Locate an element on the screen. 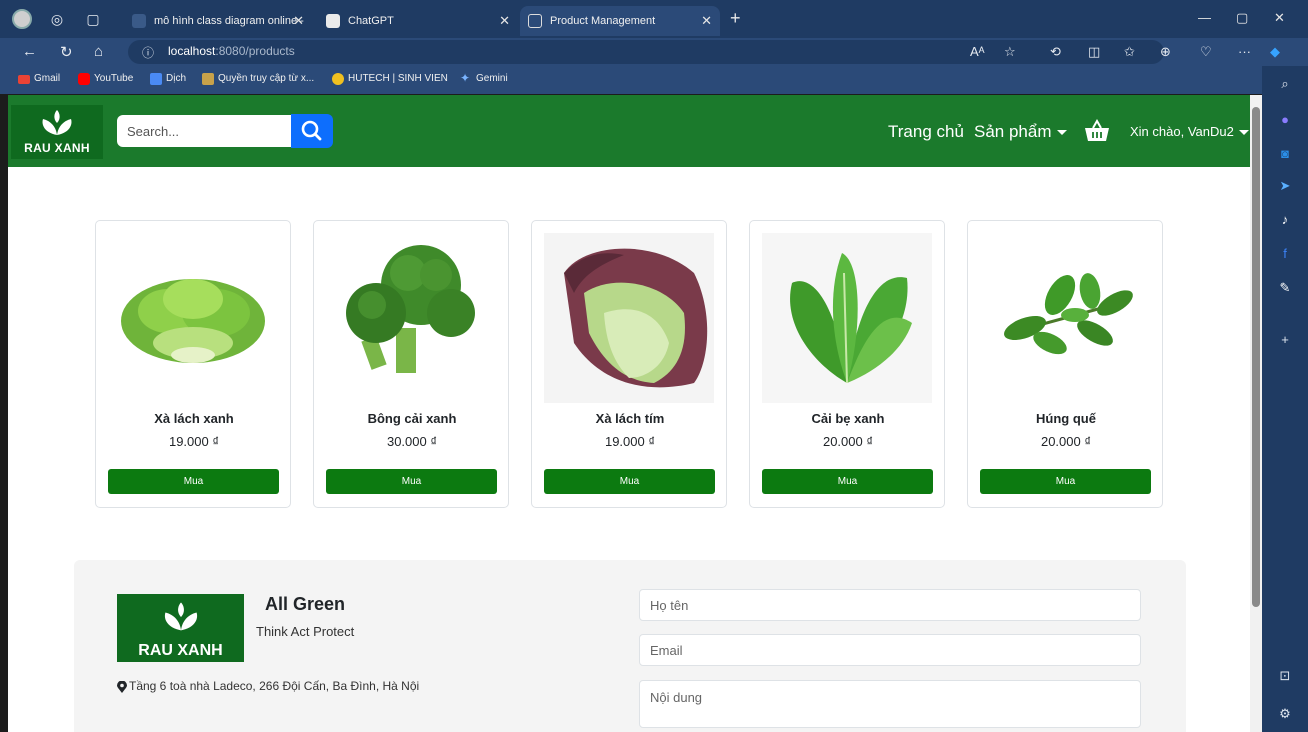  minimize-icon: — is located at coordinates (1204, 17).